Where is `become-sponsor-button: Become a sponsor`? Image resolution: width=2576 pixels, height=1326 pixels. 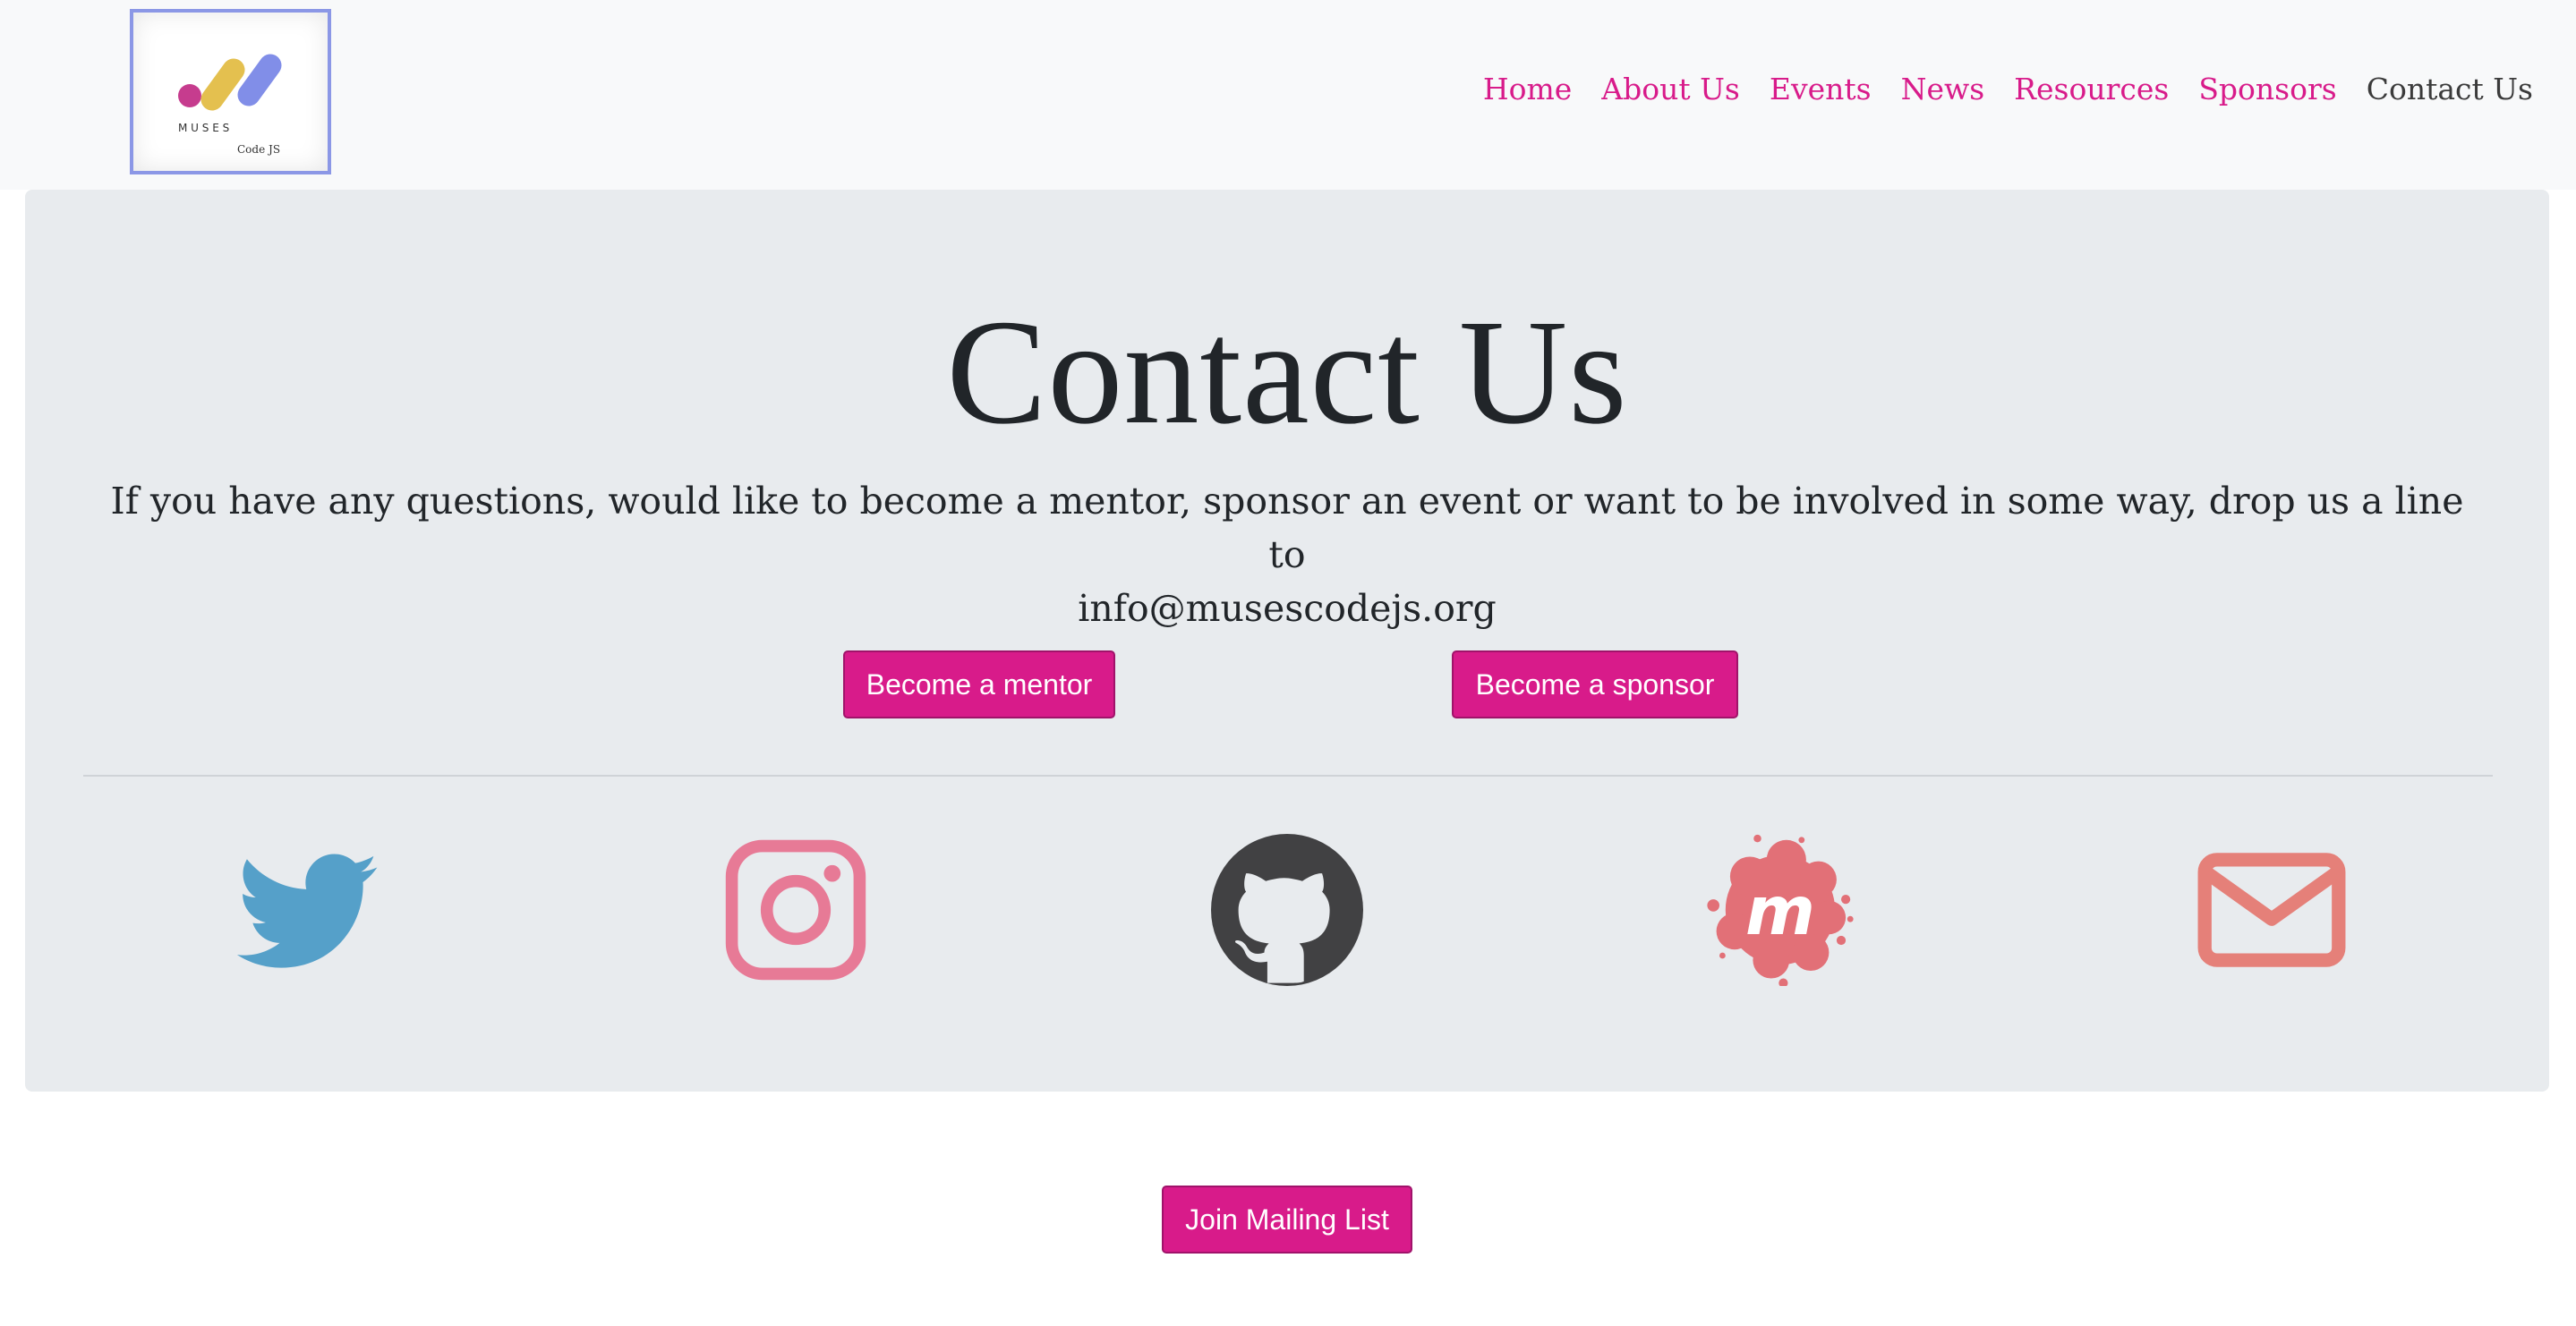 become-sponsor-button: Become a sponsor is located at coordinates (1595, 684).